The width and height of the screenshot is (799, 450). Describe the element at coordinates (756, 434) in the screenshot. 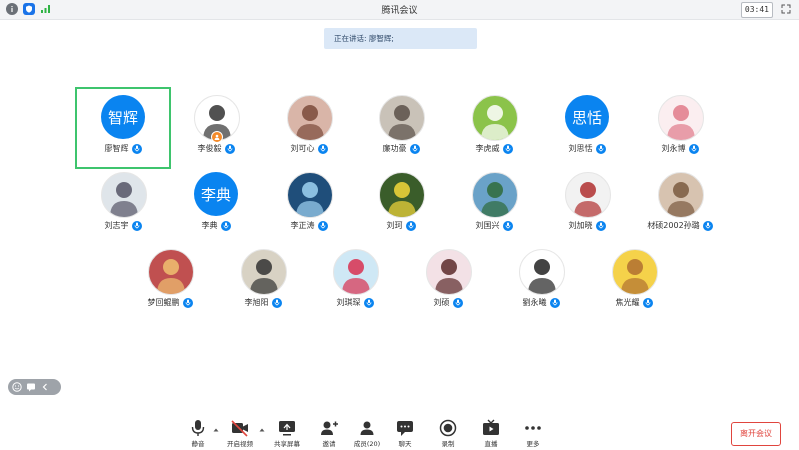

I see `leave-meeting-button: 离开会议` at that location.